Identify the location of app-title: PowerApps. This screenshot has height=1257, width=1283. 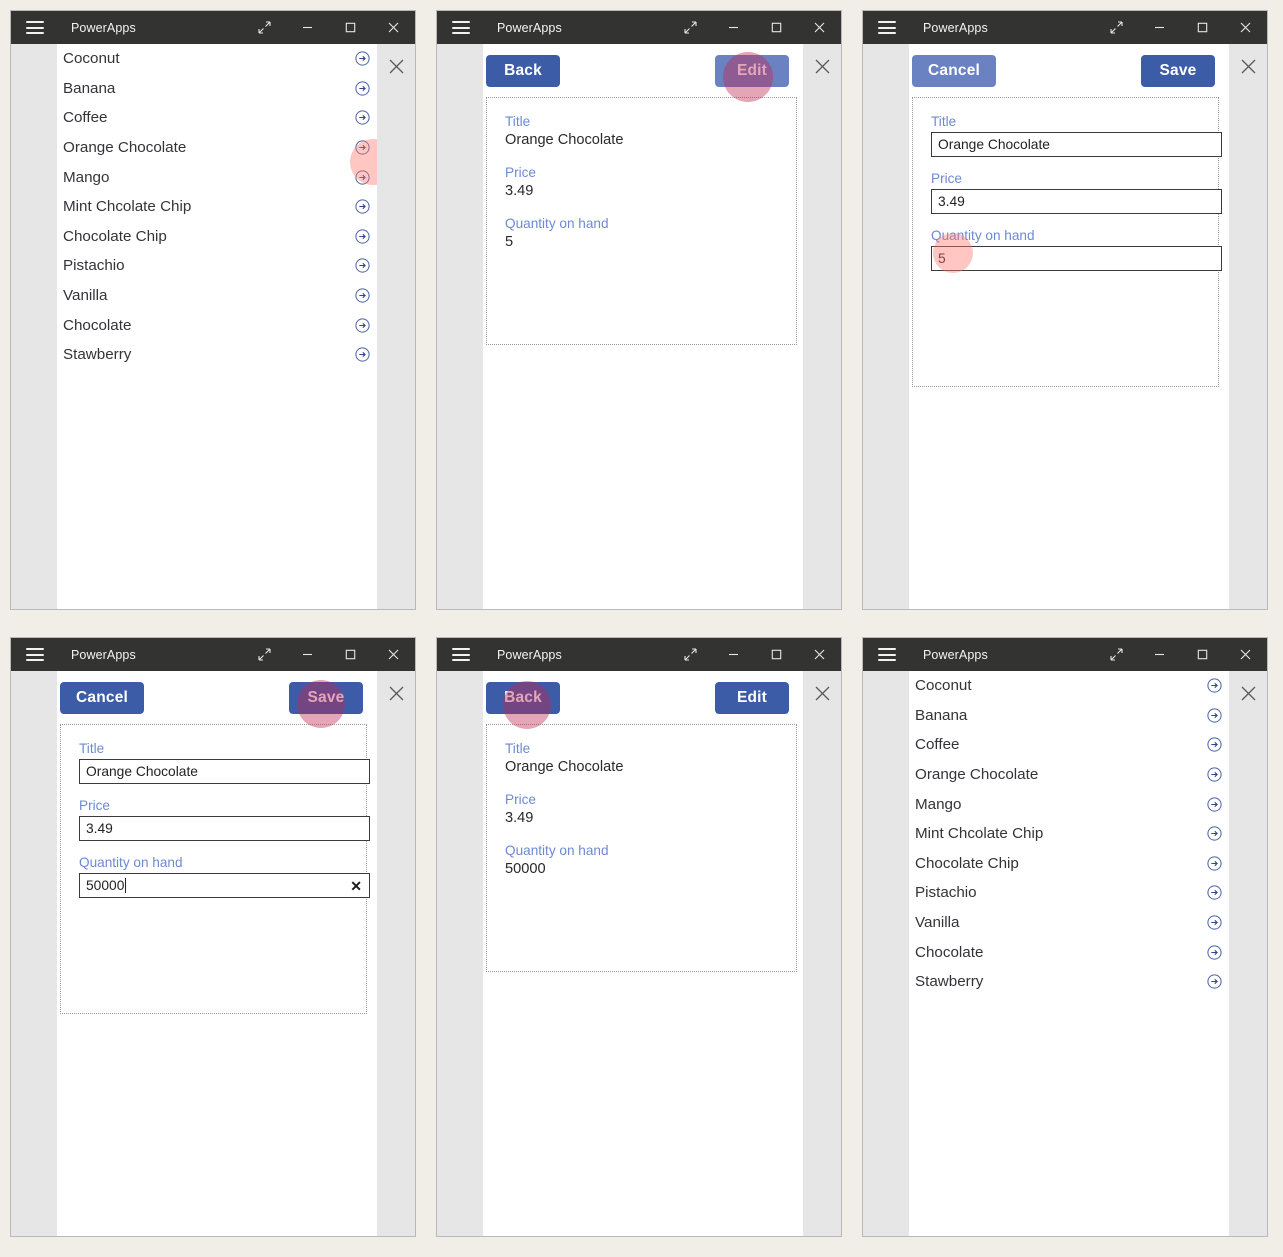
(955, 654).